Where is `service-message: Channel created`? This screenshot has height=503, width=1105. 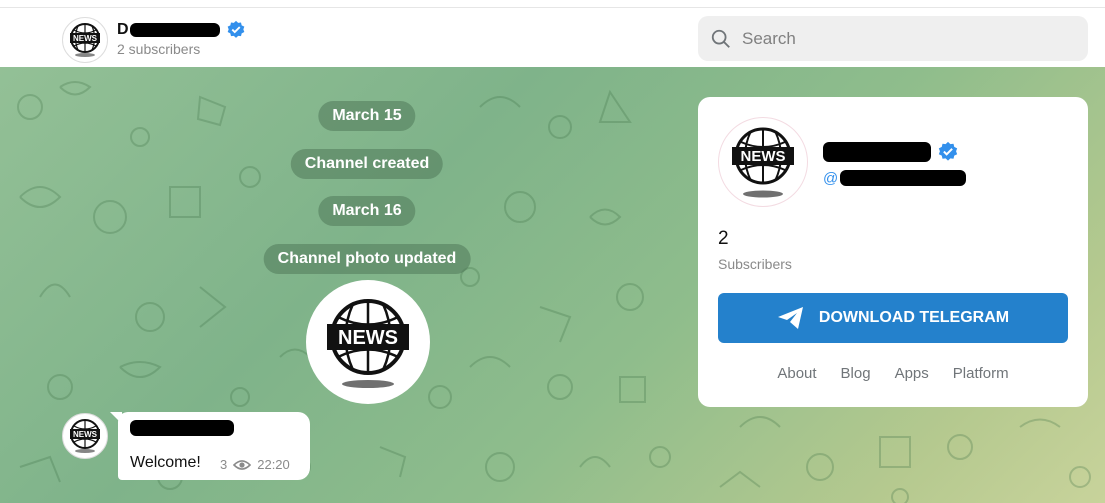
service-message: Channel created is located at coordinates (367, 164).